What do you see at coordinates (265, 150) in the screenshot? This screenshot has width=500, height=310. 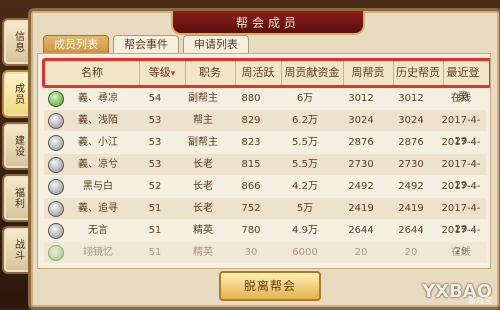 I see `table-row: 義、小江53副帮主8235.5万287628762017-4-29` at bounding box center [265, 150].